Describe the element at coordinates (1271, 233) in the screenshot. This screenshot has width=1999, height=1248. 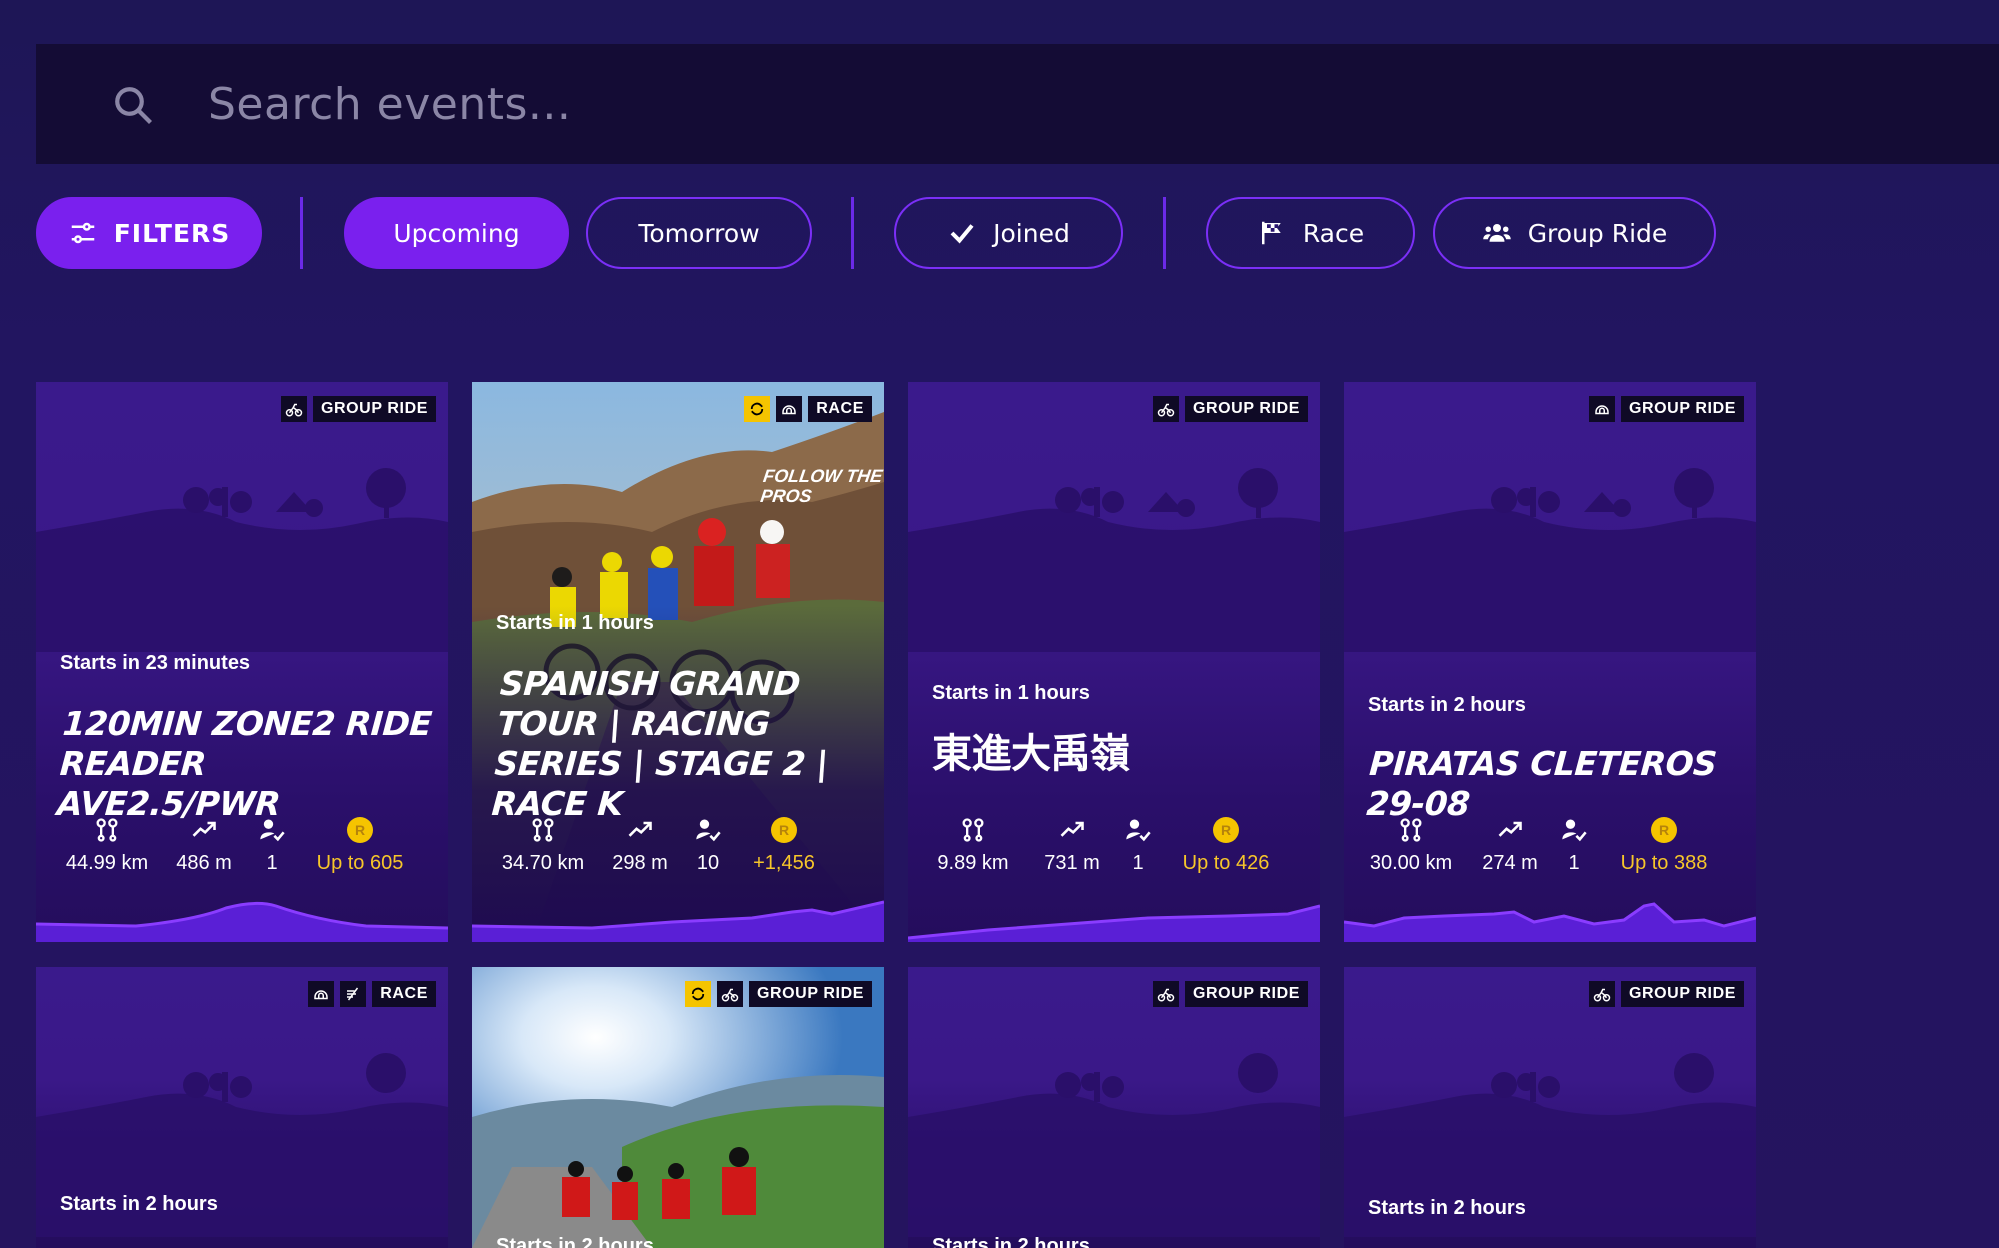
I see `flag-icon` at that location.